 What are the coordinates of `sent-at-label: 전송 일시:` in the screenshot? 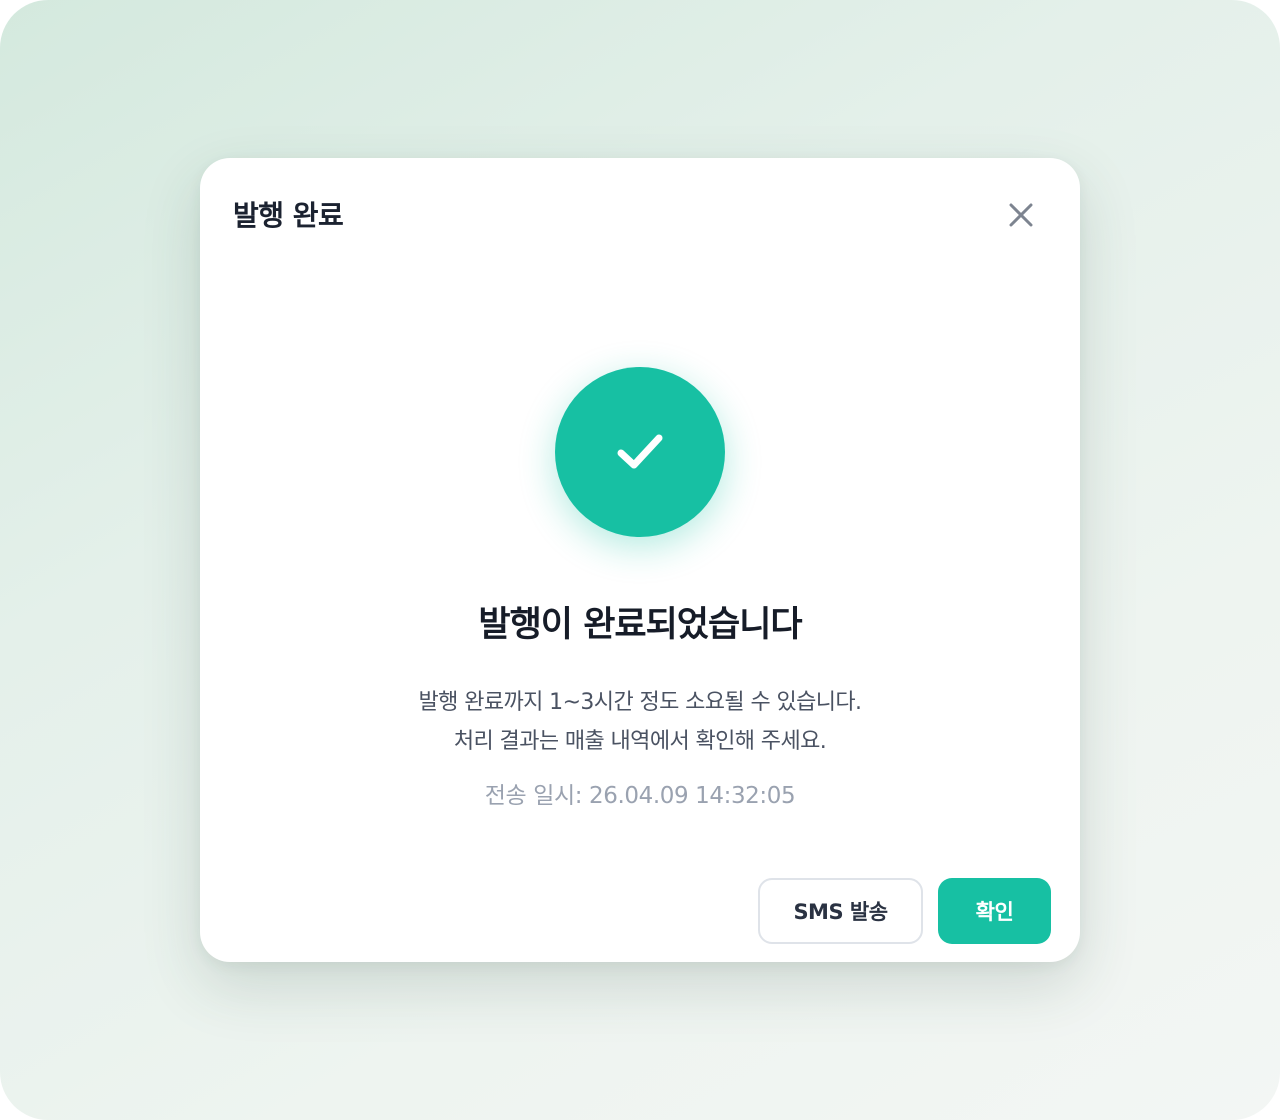 It's located at (533, 796).